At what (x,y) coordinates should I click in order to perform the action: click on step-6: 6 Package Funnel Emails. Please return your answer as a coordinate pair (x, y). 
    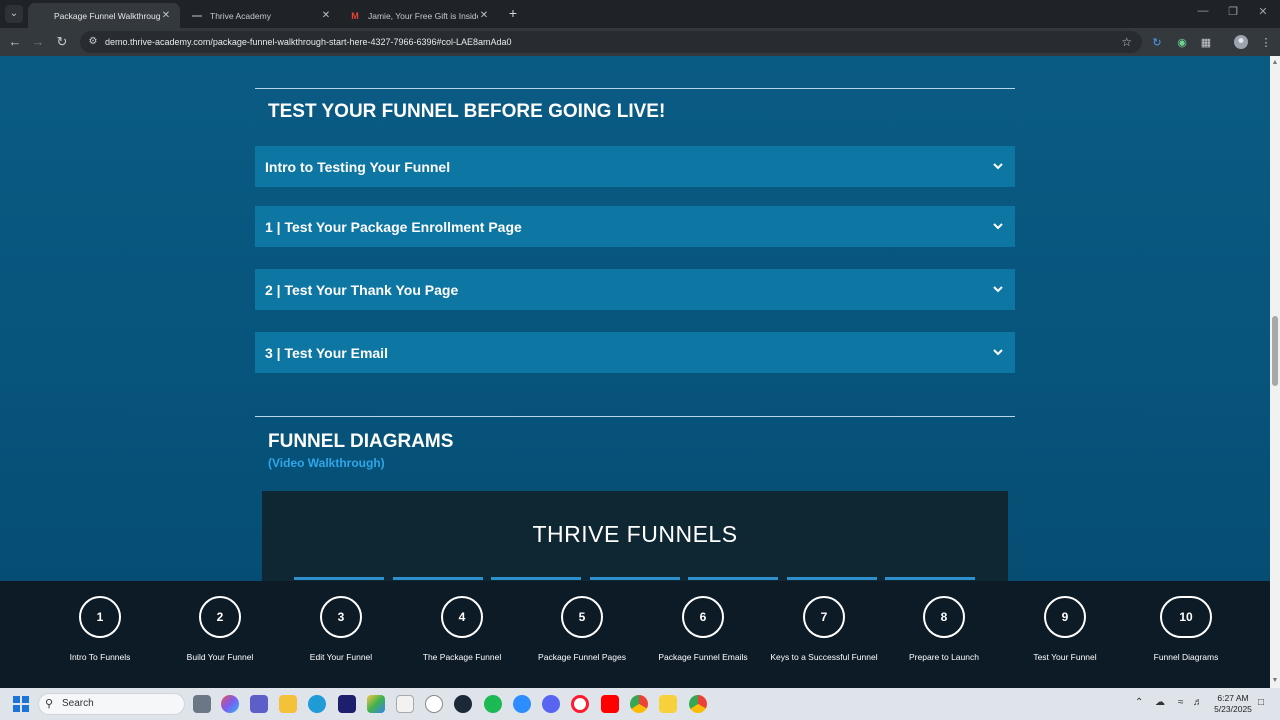
    Looking at the image, I should click on (703, 629).